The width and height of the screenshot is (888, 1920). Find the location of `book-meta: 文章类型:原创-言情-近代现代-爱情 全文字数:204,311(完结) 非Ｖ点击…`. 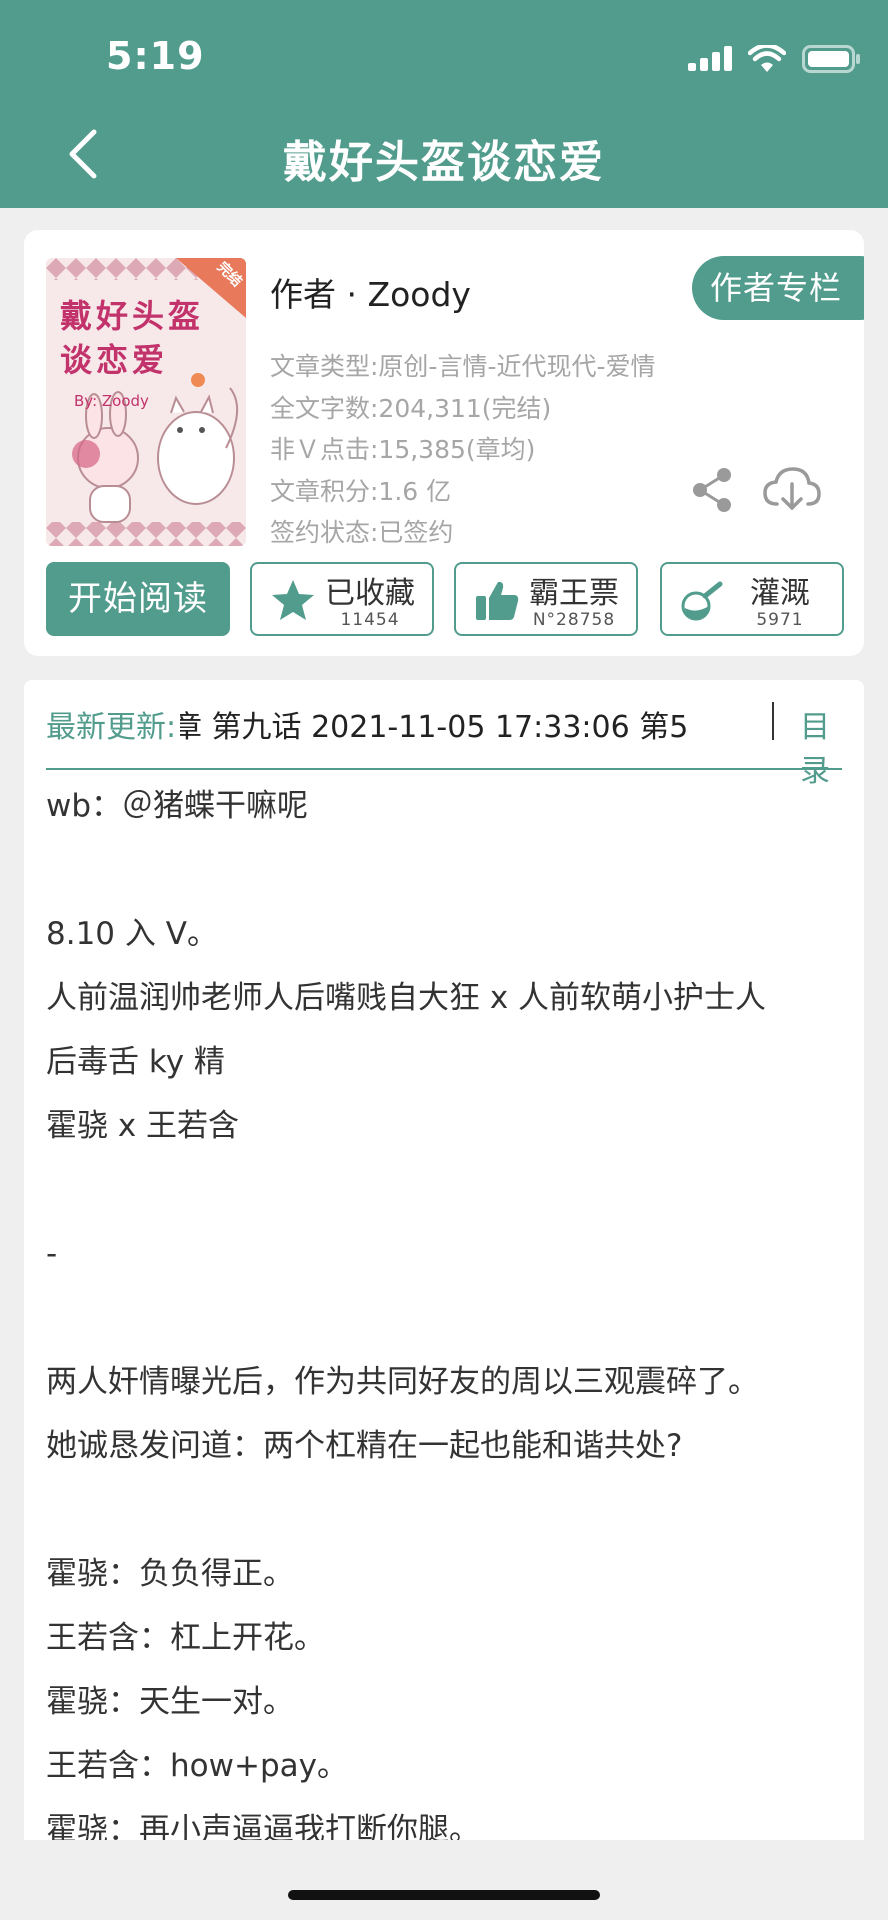

book-meta: 文章类型:原创-言情-近代现代-爱情 全文字数:204,311(完结) 非Ｖ点击… is located at coordinates (463, 450).